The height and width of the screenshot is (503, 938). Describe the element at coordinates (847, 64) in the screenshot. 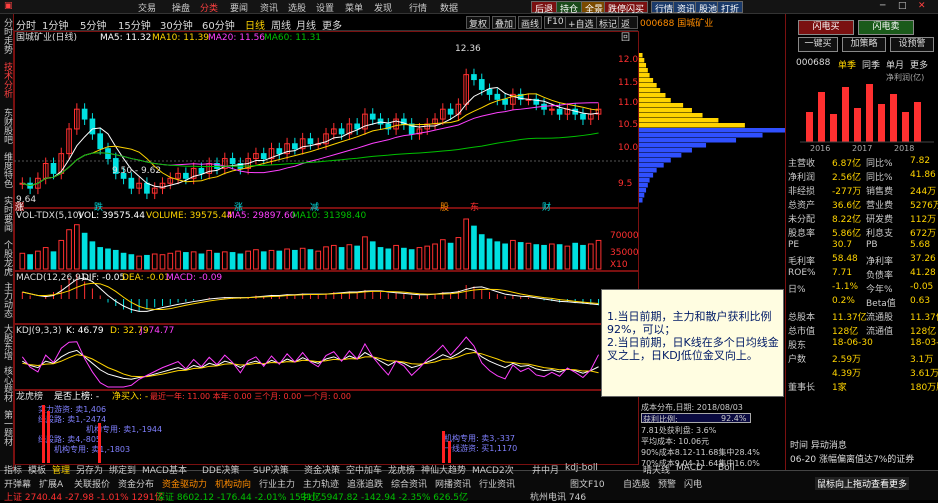

I see `fin-tab-quarter: 单季` at that location.